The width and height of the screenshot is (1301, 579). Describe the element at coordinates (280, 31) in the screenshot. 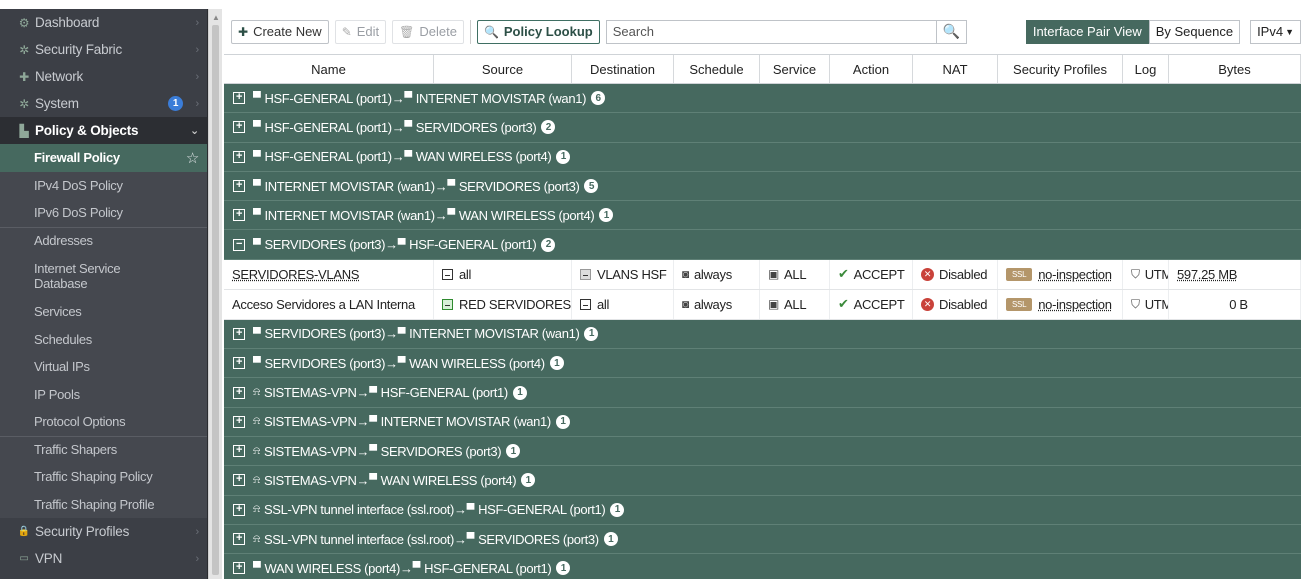

I see `create-new-button: ✚ Create New` at that location.